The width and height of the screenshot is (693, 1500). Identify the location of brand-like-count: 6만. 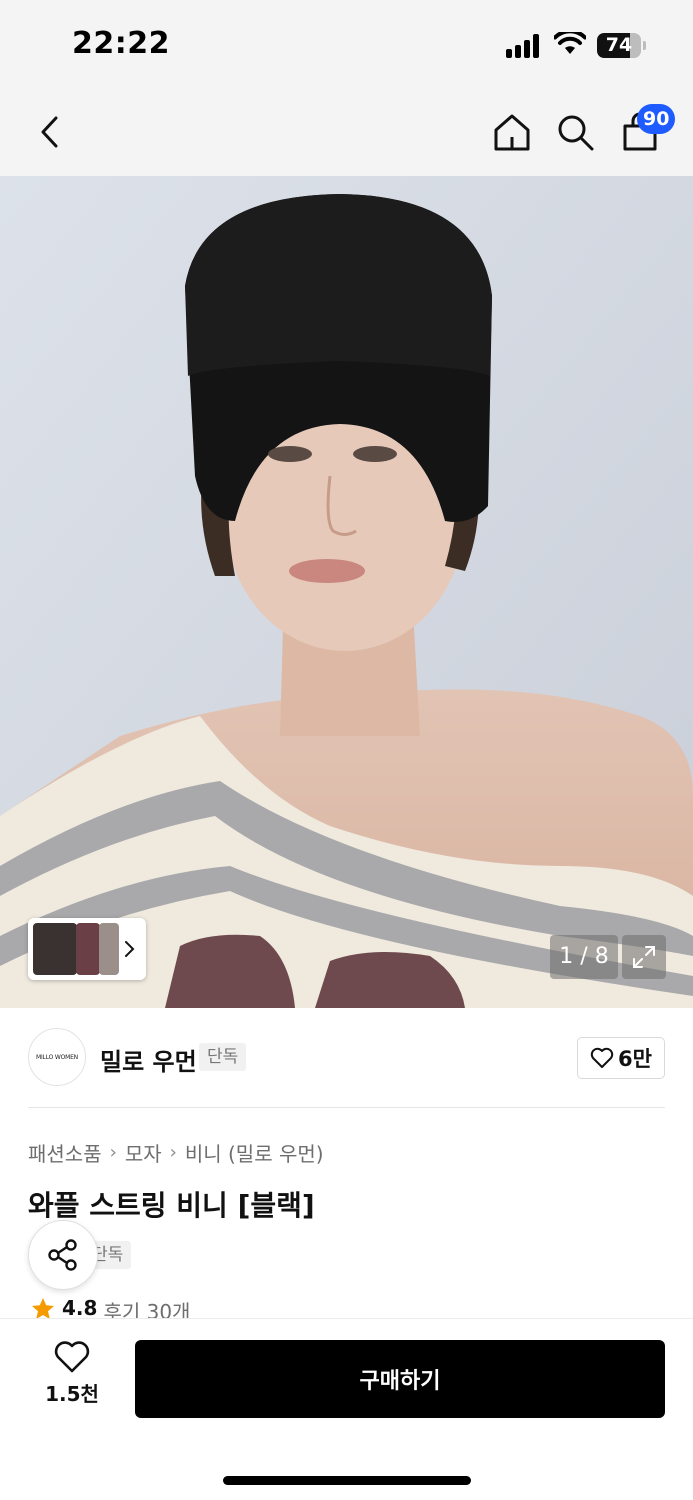
(635, 1059).